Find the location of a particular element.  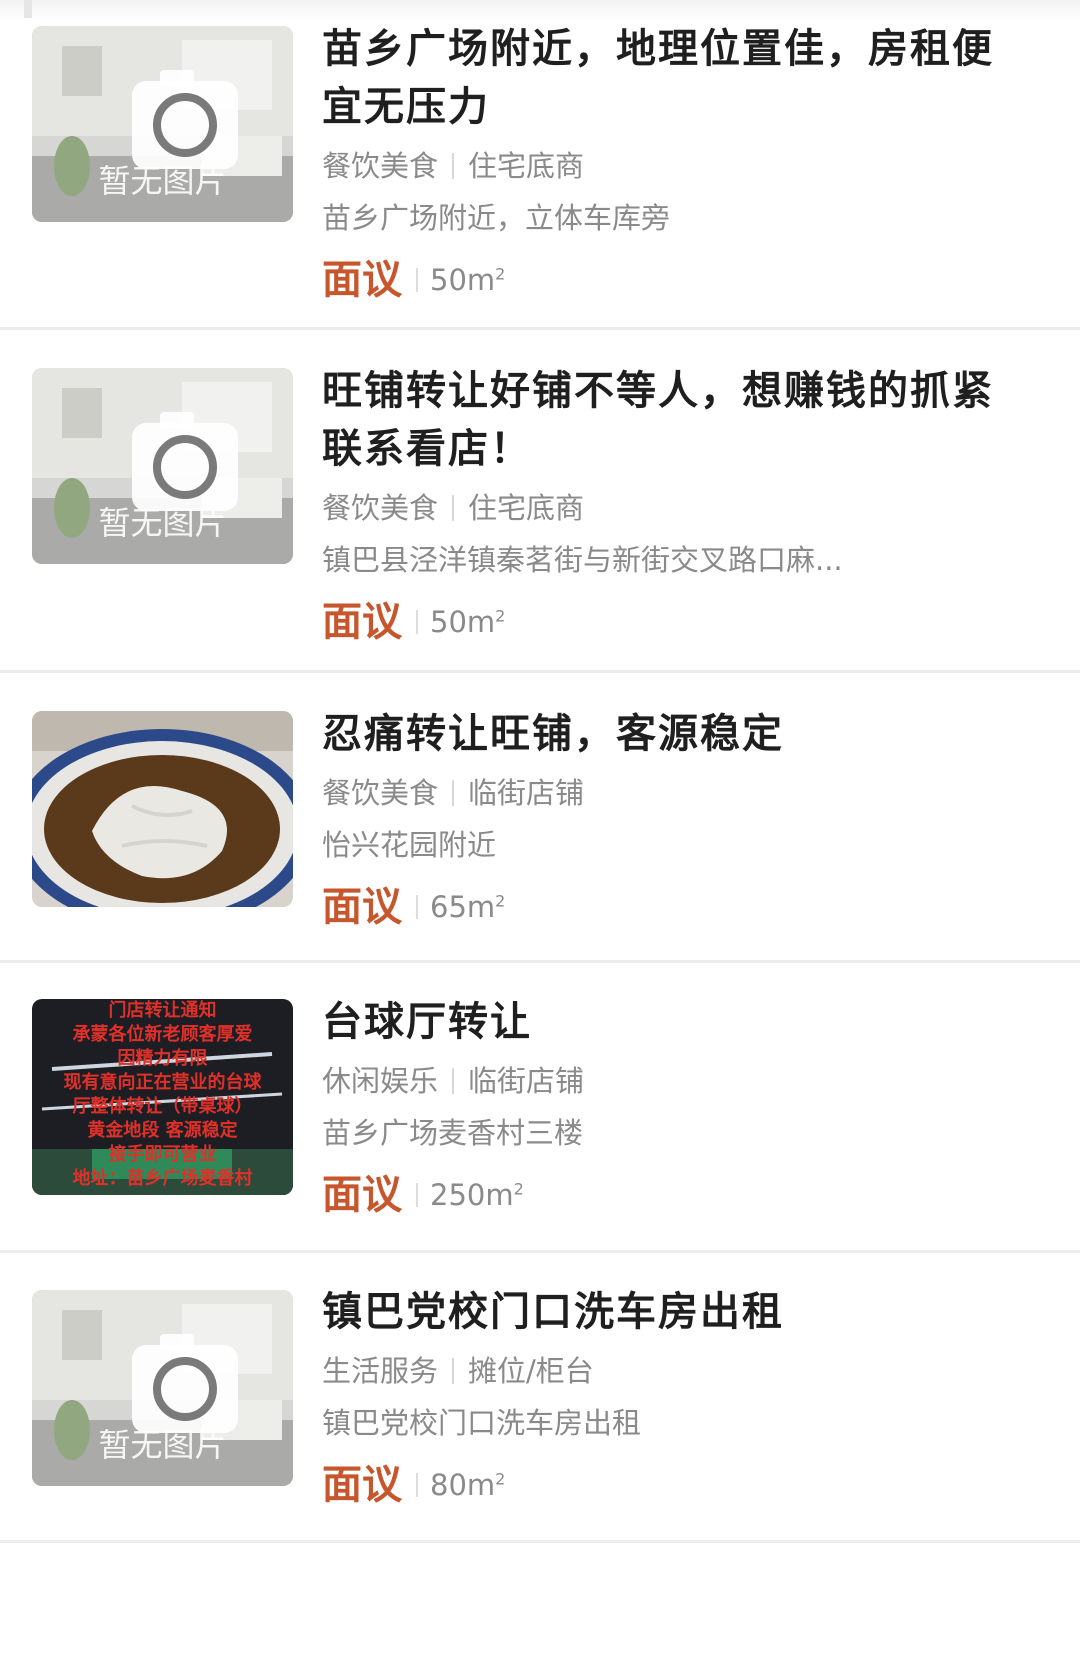

listing-title: 忍痛转让旺铺，客源稳定 is located at coordinates (553, 734).